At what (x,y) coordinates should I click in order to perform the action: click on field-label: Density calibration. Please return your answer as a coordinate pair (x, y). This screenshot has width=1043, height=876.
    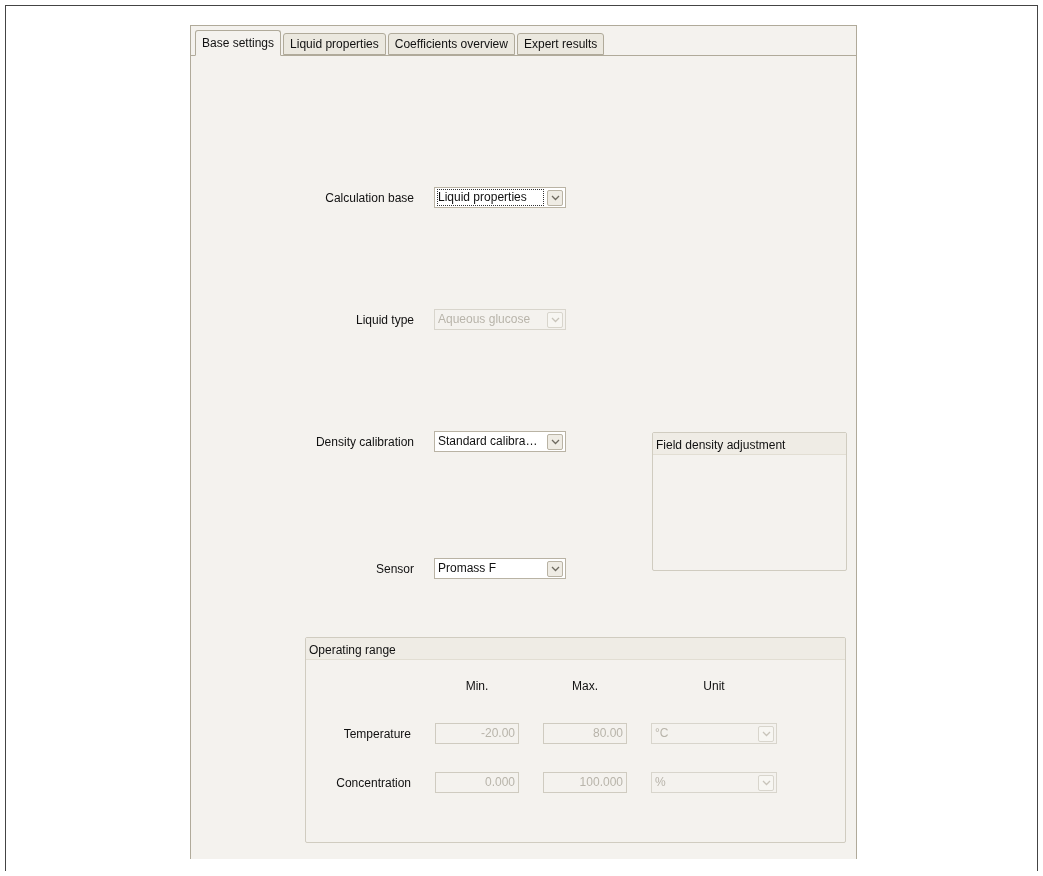
    Looking at the image, I should click on (364, 442).